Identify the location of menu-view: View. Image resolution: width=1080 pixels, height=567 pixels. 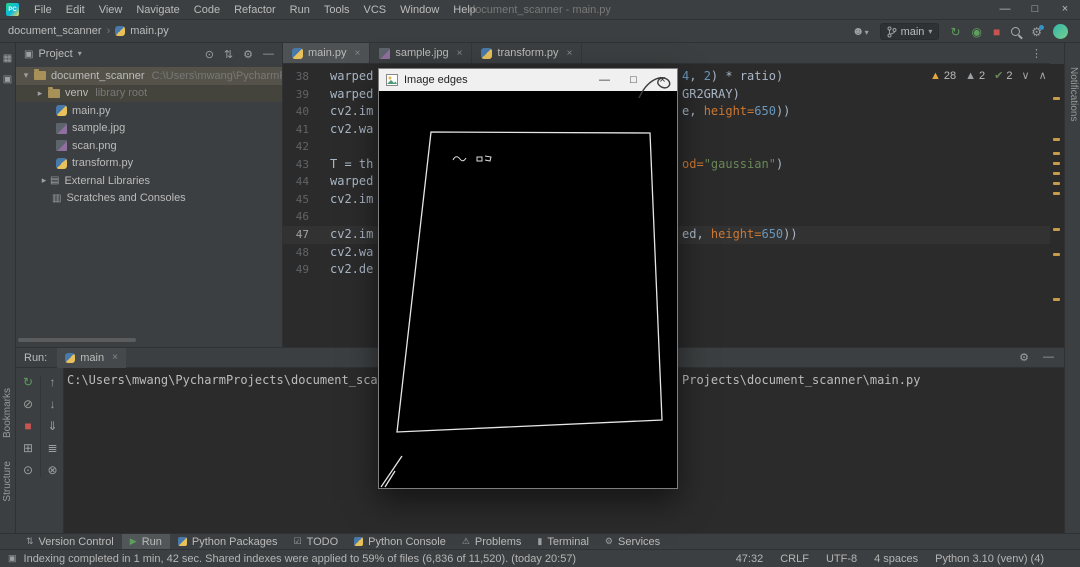
(111, 10).